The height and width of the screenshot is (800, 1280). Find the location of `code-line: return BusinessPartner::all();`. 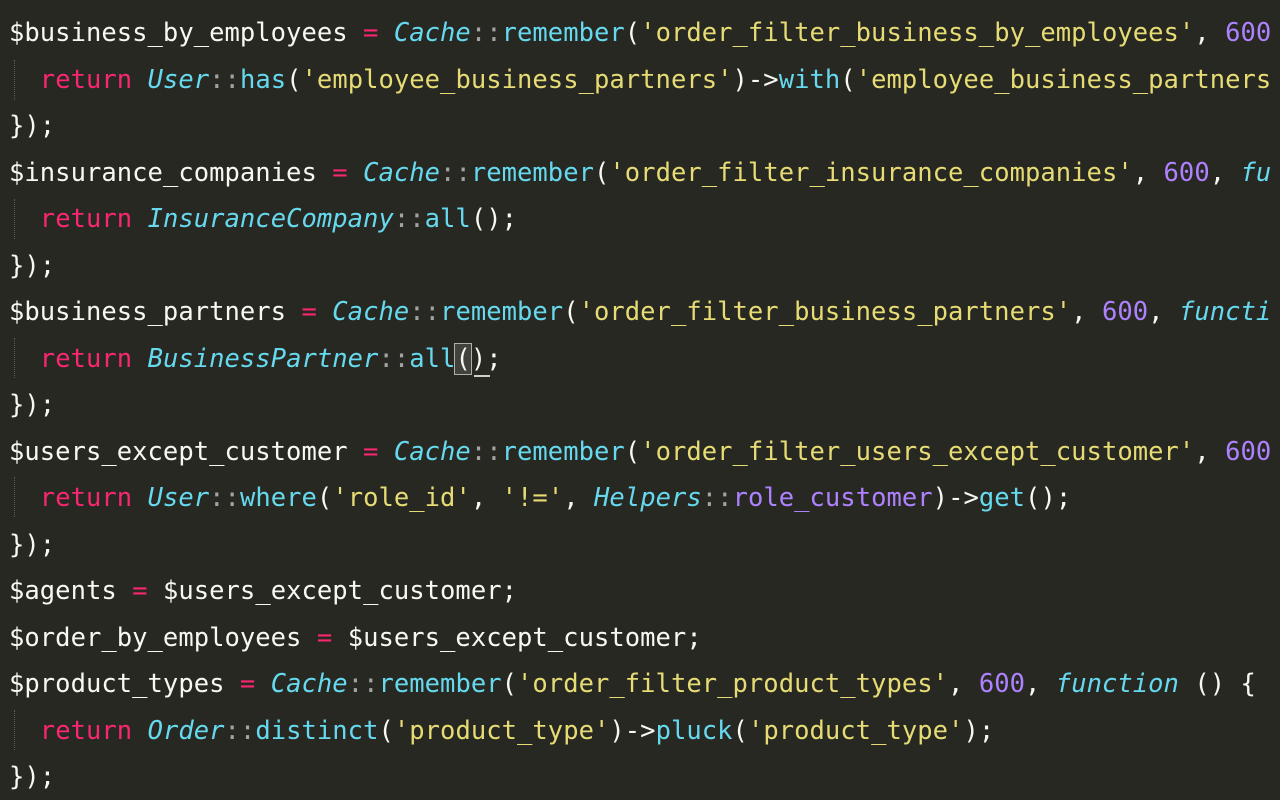

code-line: return BusinessPartner::all(); is located at coordinates (255, 359).